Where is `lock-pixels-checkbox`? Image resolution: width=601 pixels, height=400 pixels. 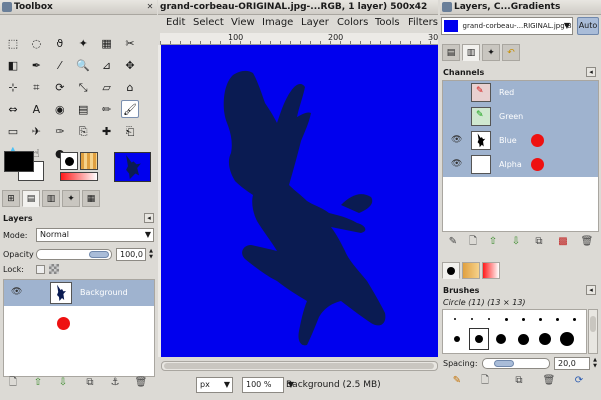 lock-pixels-checkbox is located at coordinates (40, 269).